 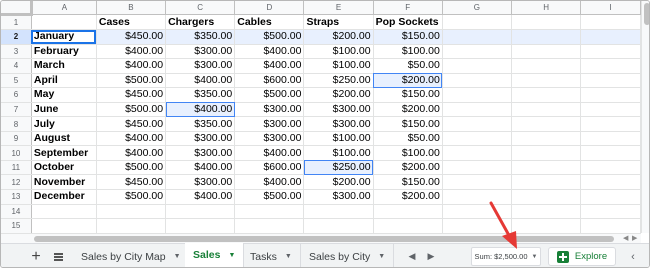 I want to click on column-header: A, so click(x=64, y=8).